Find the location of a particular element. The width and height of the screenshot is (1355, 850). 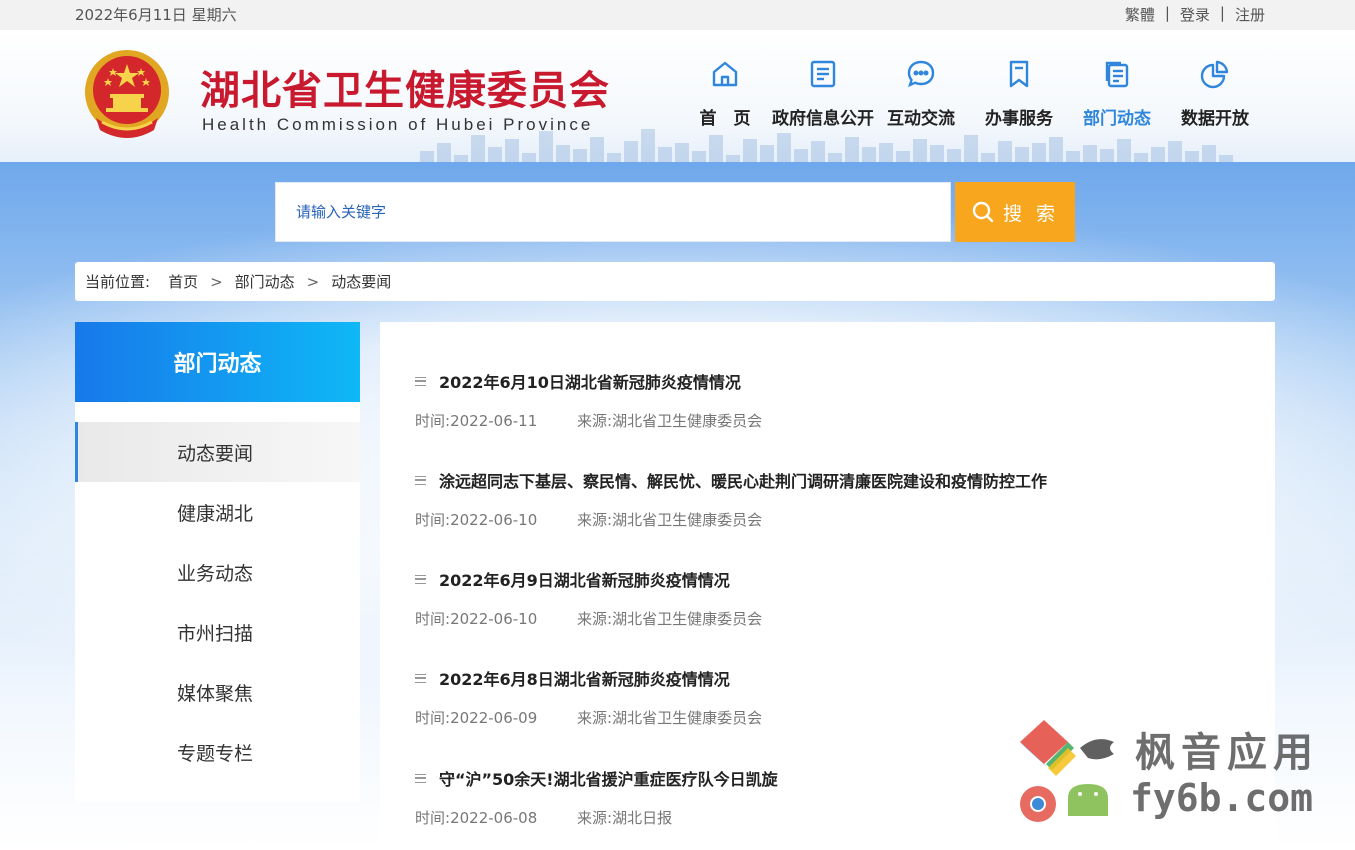

search-button: 搜 索 is located at coordinates (1015, 212).